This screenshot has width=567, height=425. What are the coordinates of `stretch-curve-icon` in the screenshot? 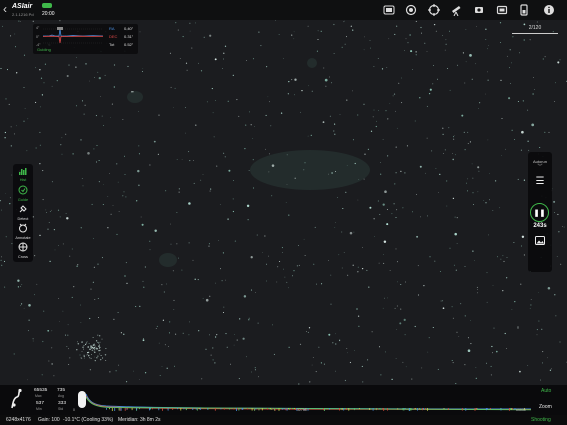 It's located at (19, 401).